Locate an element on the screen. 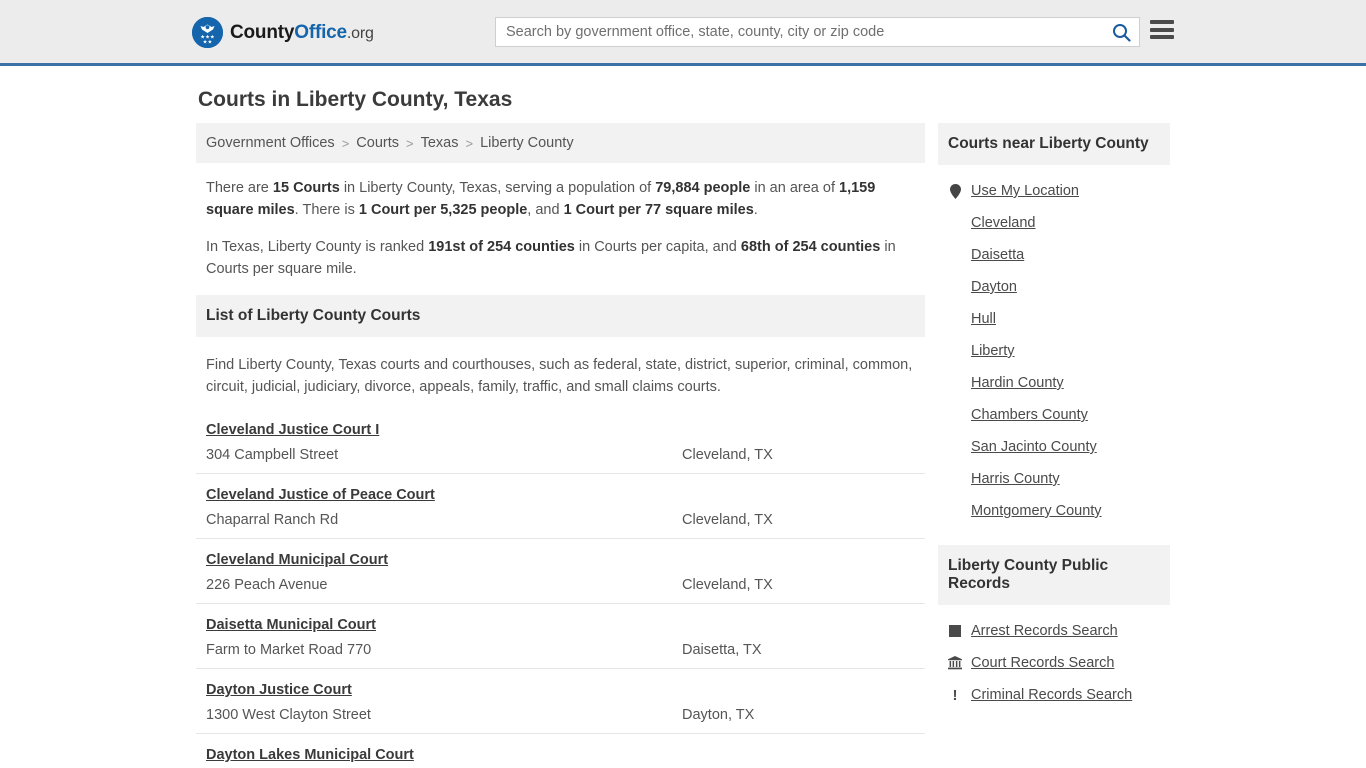 The width and height of the screenshot is (1366, 768). site-logo: ★★★ ★★ CountyOffice.org is located at coordinates (283, 32).